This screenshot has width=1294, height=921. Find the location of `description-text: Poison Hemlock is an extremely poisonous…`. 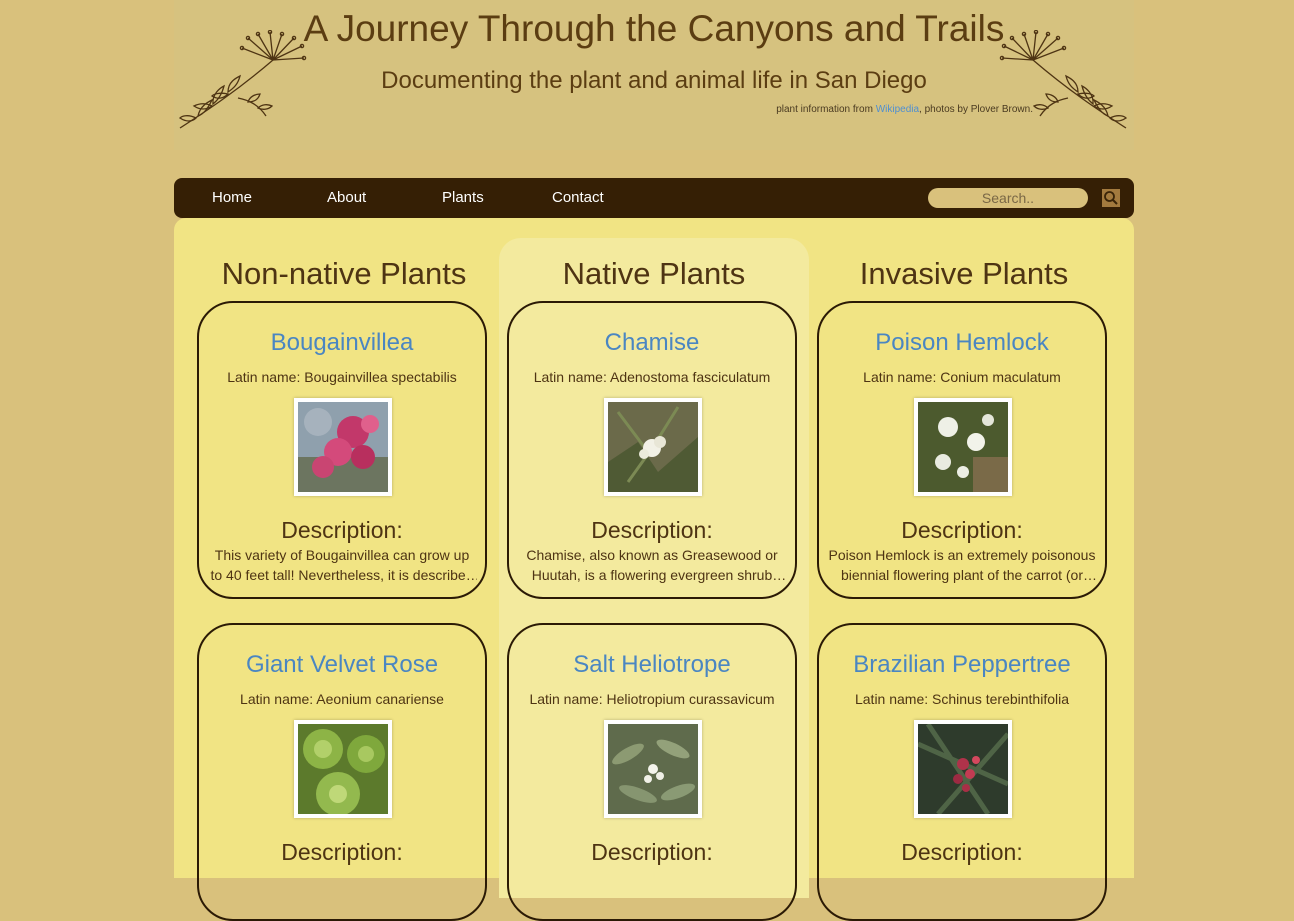

description-text: Poison Hemlock is an extremely poisonous… is located at coordinates (962, 565).